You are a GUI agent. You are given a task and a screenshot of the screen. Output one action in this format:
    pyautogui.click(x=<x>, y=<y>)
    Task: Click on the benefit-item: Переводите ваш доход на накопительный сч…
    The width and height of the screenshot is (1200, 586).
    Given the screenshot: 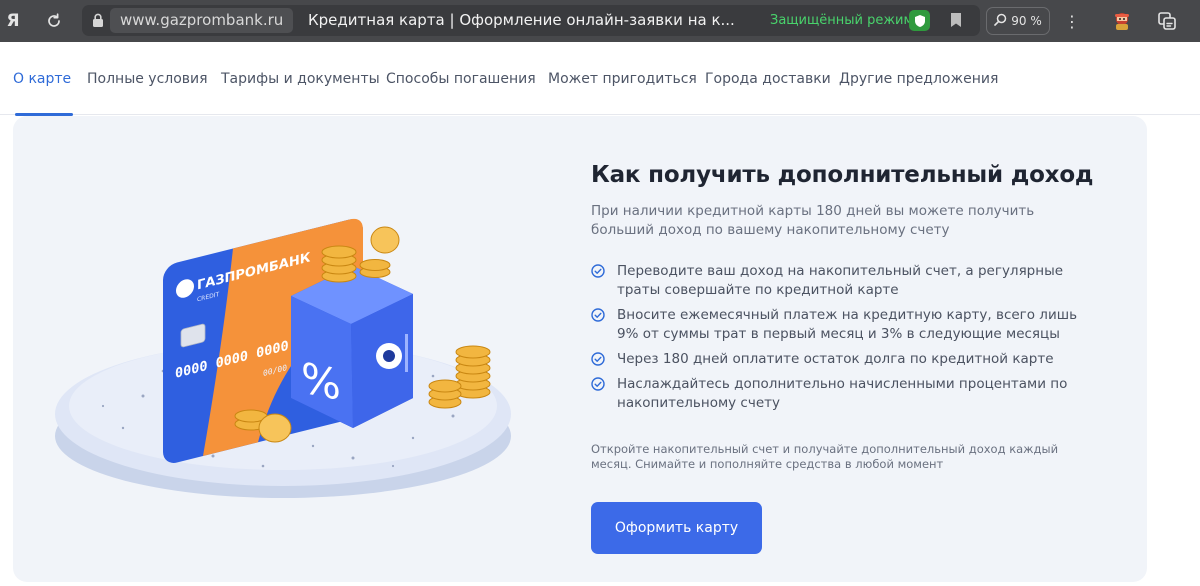 What is the action you would take?
    pyautogui.click(x=841, y=281)
    